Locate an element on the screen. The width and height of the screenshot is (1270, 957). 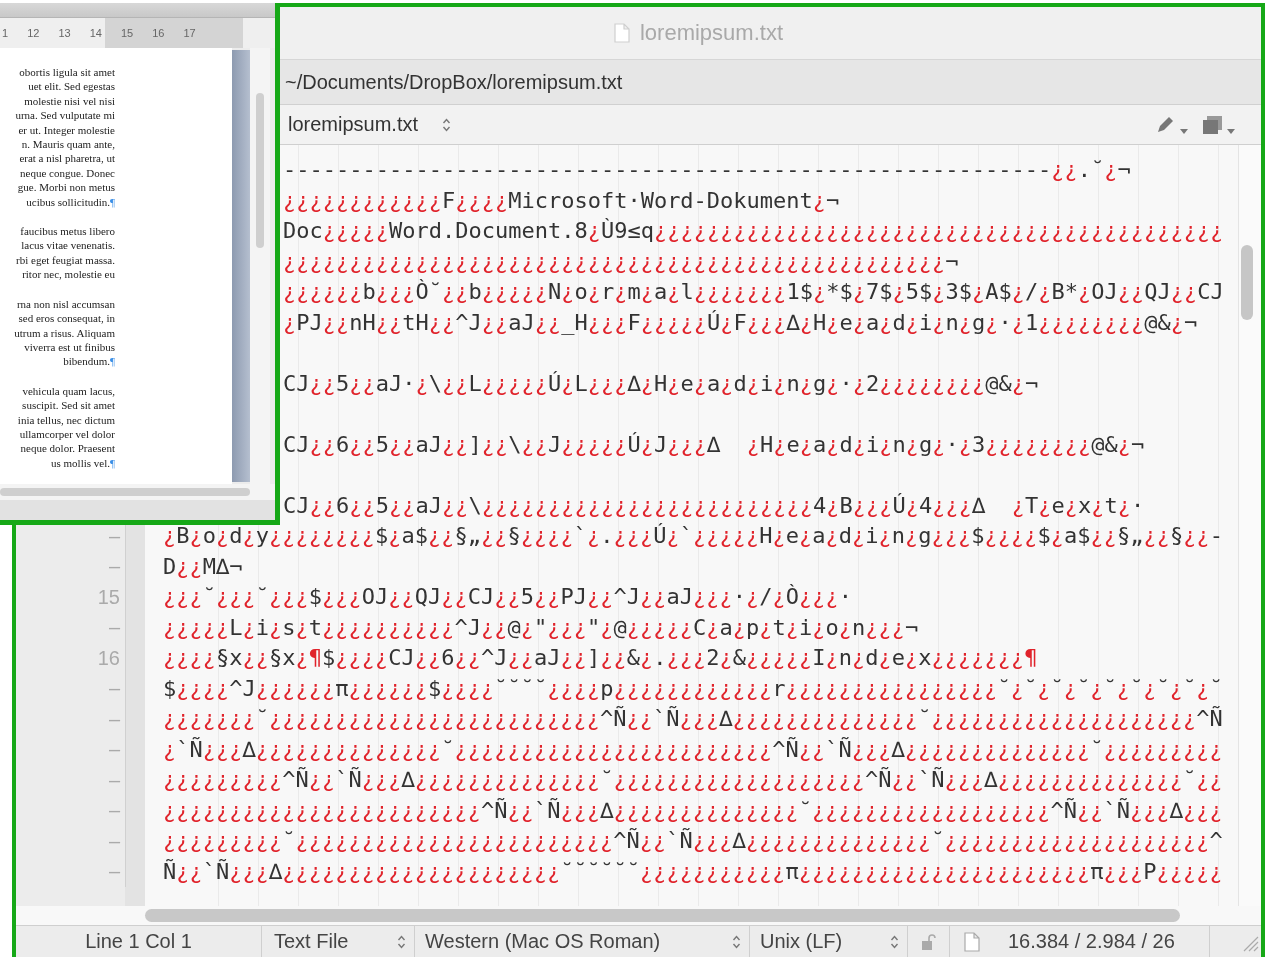
code-line: ¿¿¿¿¿¿¿¿¿˘¿¿¿¿¿¿¿¿¿¿¿¿¿¿¿¿¿¿¿¿¿¿¿¿^Ñ¿¿`Ñ¿¿¿∆¿¿¿¿¿¿¿¿¿¿¿¿¿¿˘¿¿¿¿¿¿¿¿¿¿¿¿¿¿¿¿¿¿¿¿^ is located at coordinates (692, 841).